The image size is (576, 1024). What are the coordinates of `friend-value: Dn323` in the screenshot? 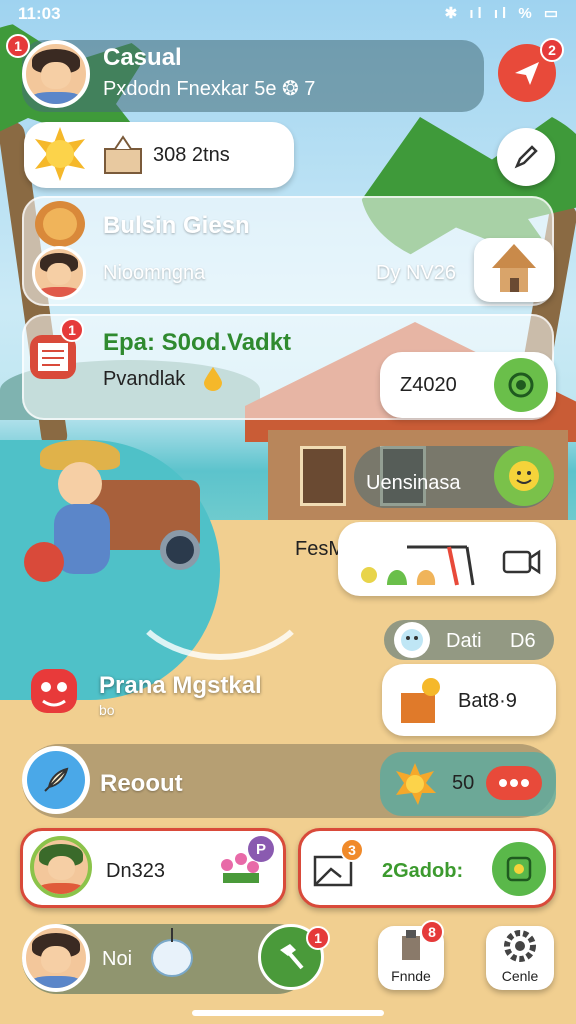 It's located at (135, 871).